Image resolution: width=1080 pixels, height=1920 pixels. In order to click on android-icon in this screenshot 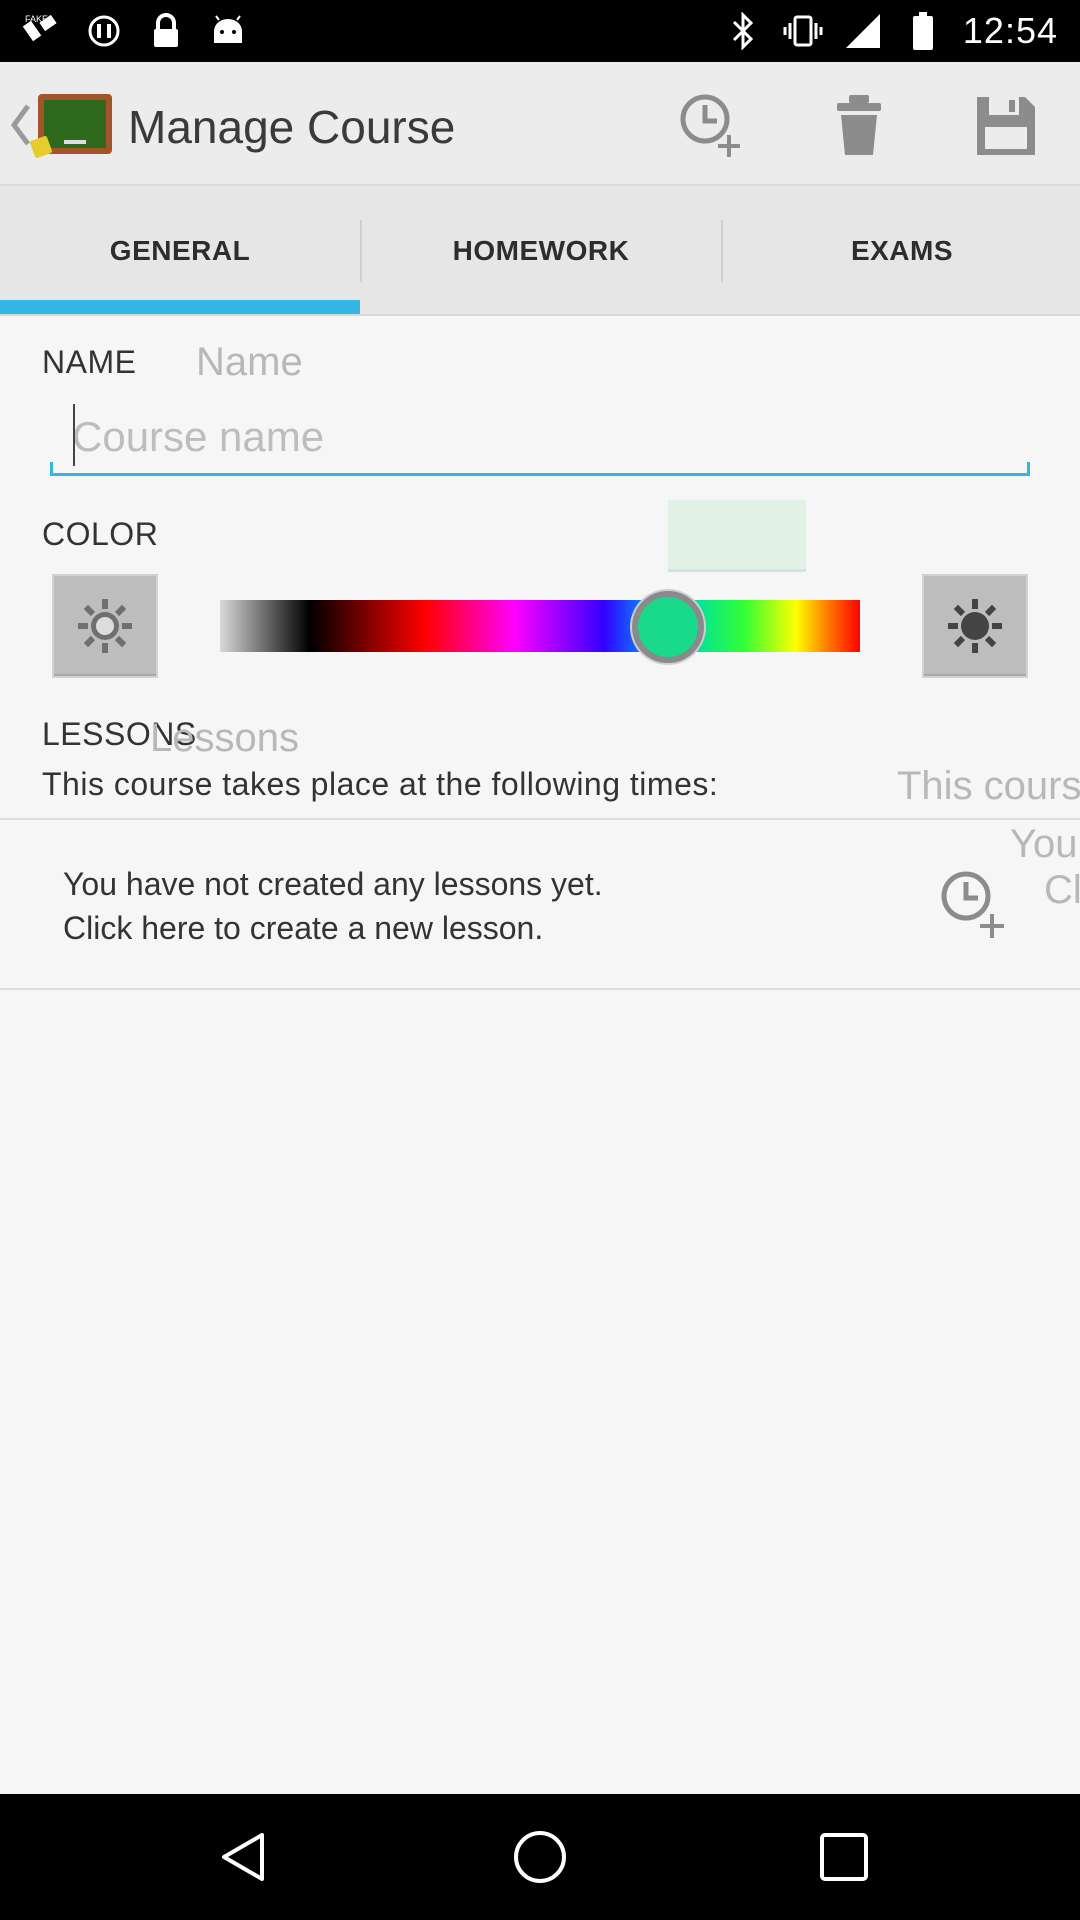, I will do `click(228, 31)`.